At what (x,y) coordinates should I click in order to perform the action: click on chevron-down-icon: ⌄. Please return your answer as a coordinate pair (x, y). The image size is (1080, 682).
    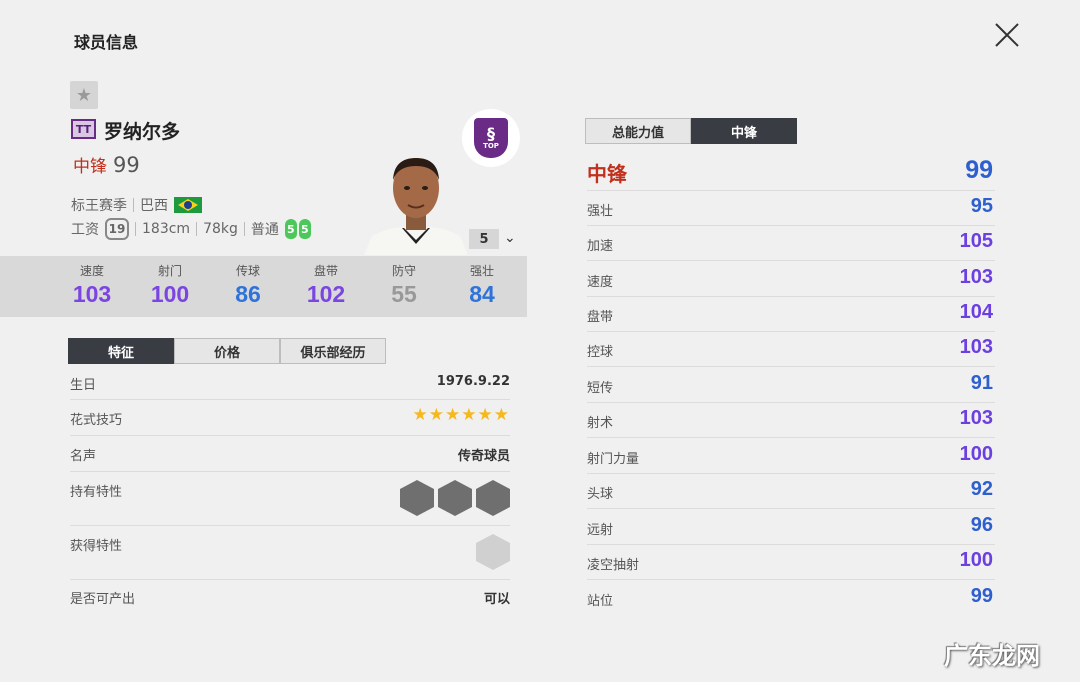
    Looking at the image, I should click on (510, 238).